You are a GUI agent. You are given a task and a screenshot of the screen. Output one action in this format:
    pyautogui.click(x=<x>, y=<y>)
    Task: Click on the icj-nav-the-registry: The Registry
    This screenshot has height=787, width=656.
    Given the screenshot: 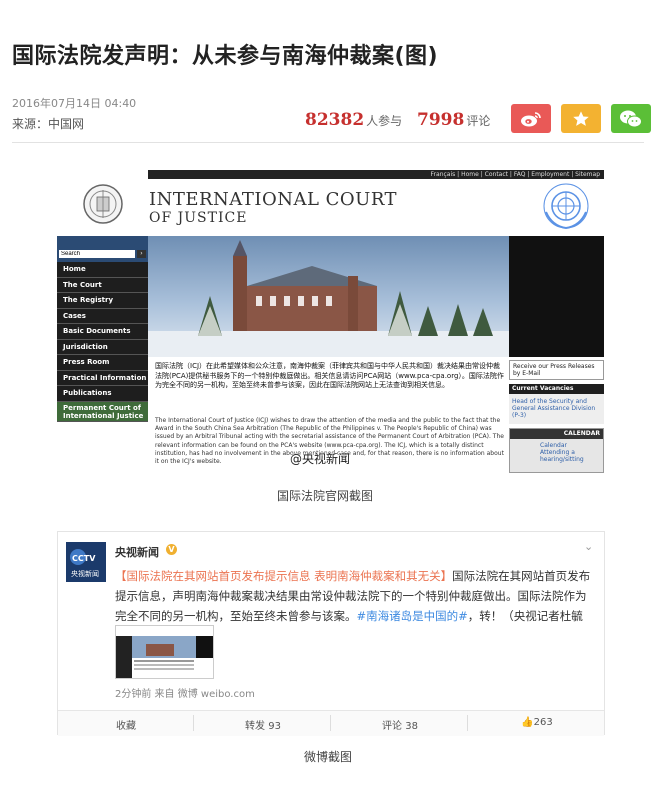 What is the action you would take?
    pyautogui.click(x=102, y=301)
    